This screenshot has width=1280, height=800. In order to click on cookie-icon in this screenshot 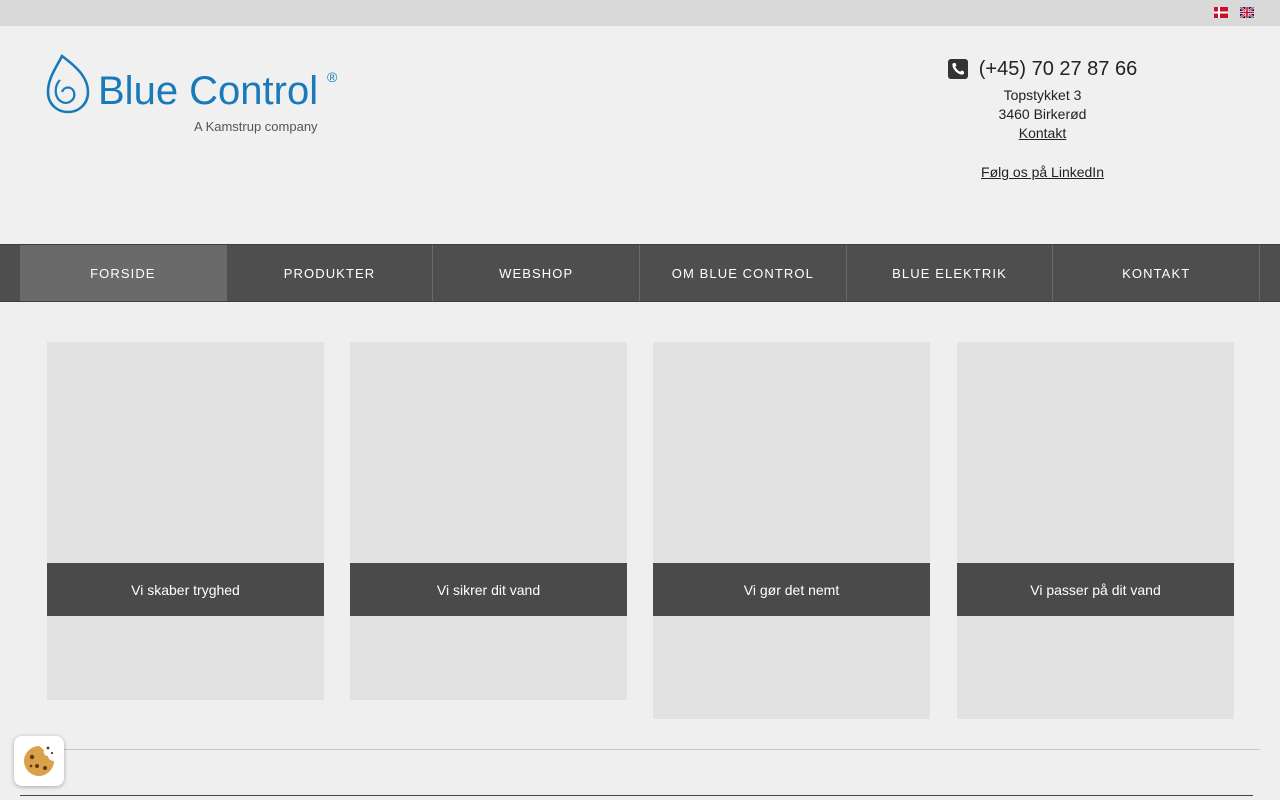, I will do `click(39, 761)`.